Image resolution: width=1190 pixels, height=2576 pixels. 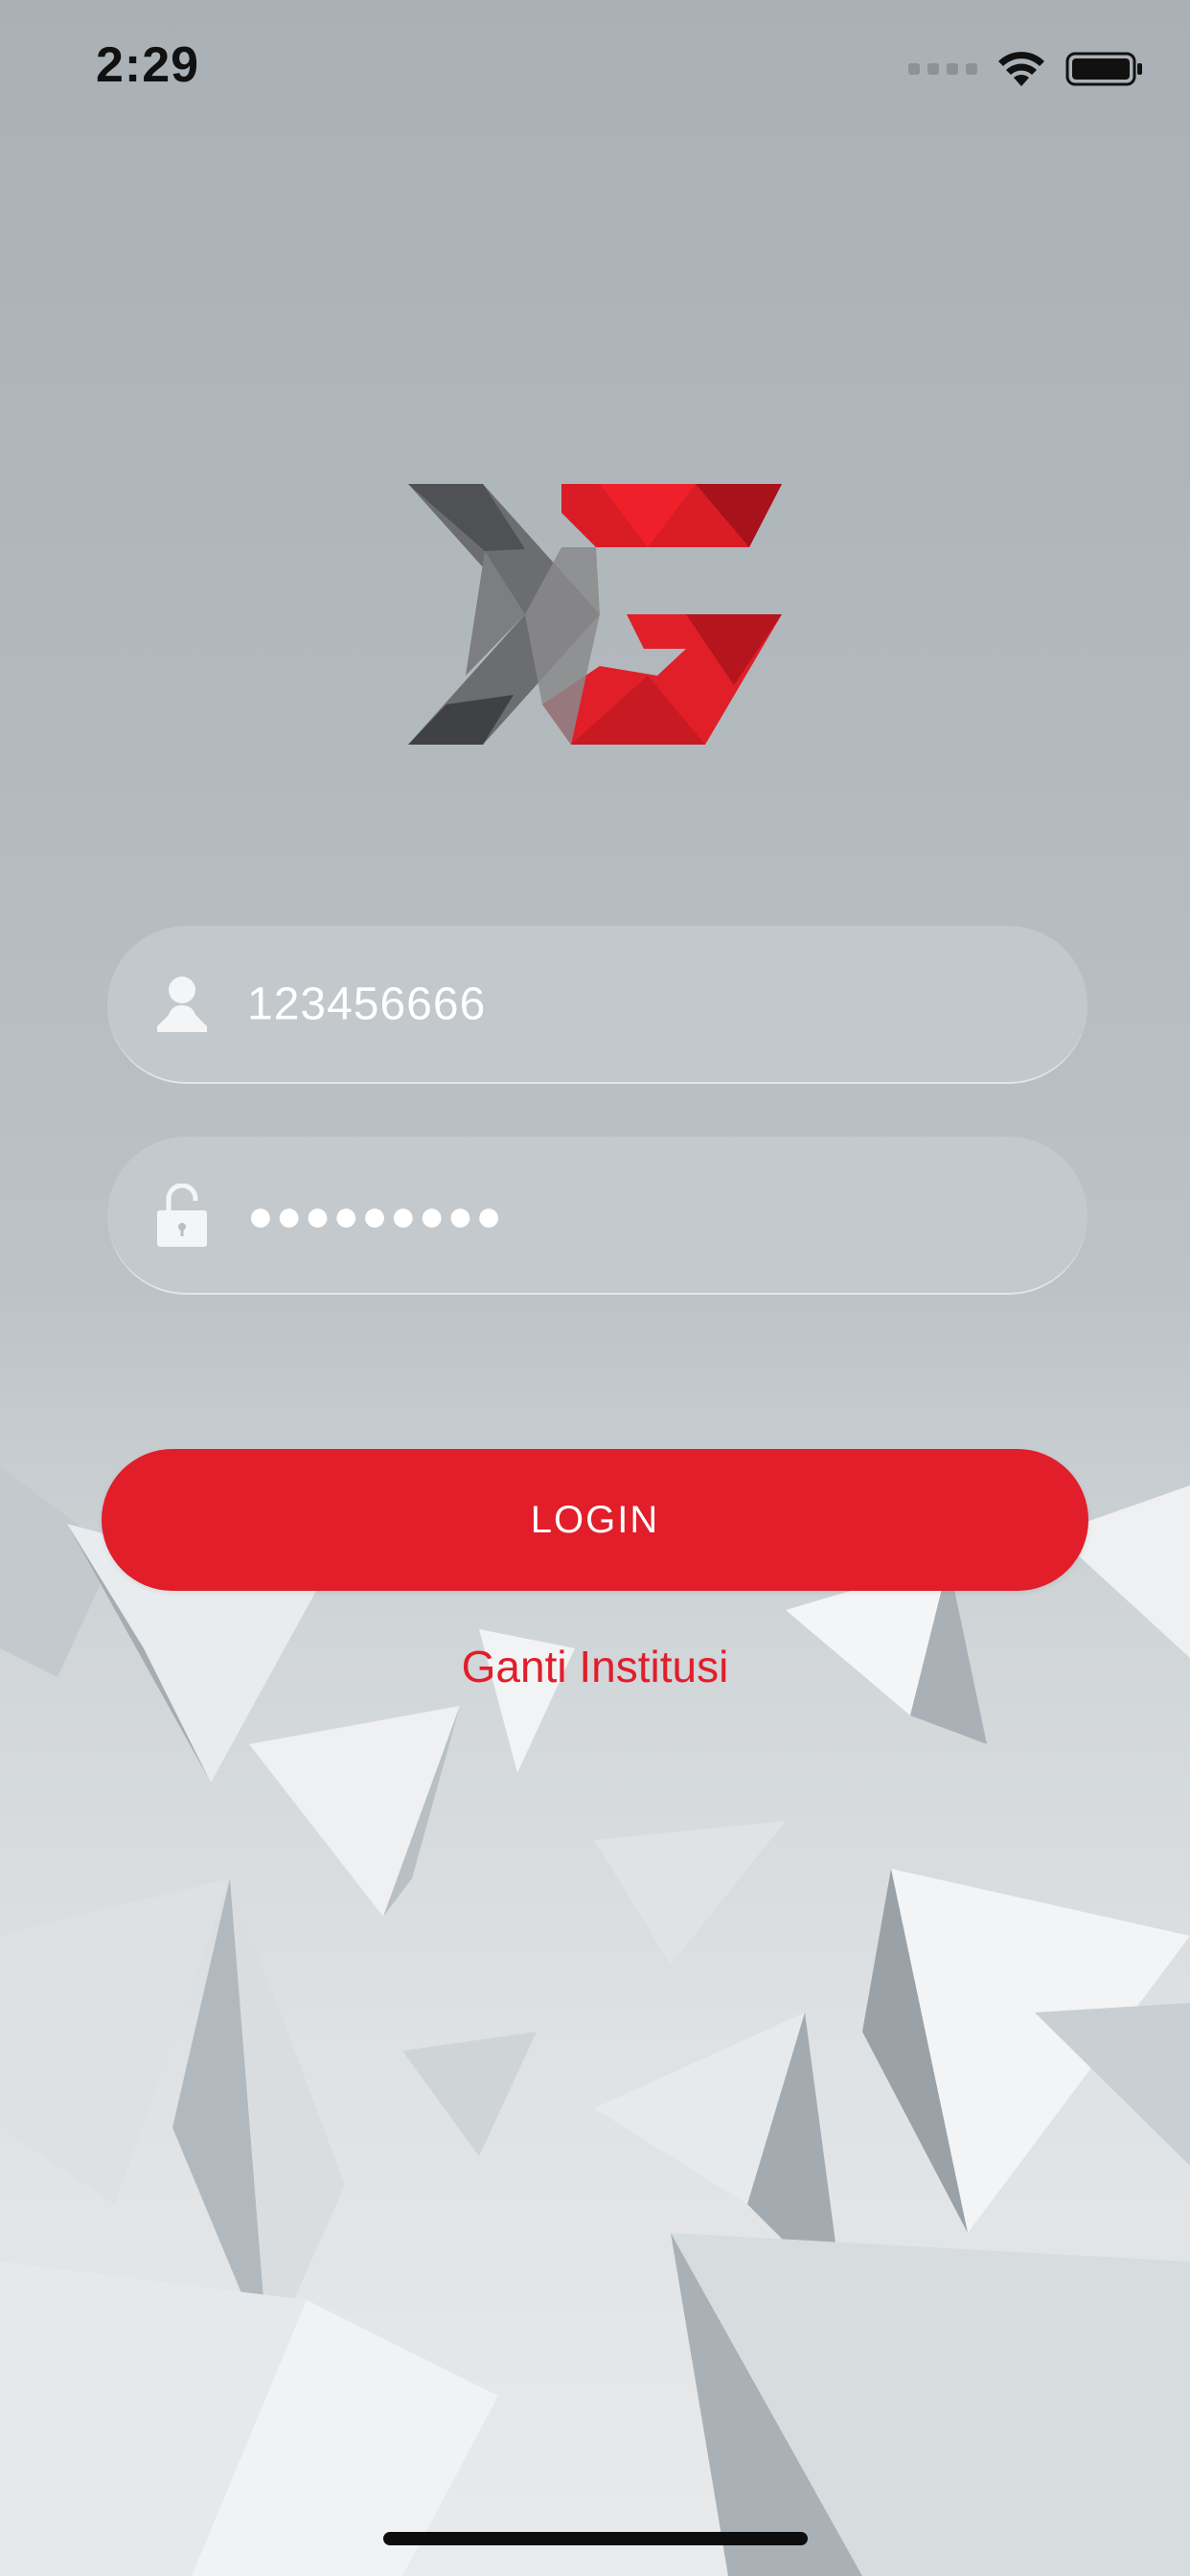 What do you see at coordinates (595, 614) in the screenshot?
I see `xg-logo-icon` at bounding box center [595, 614].